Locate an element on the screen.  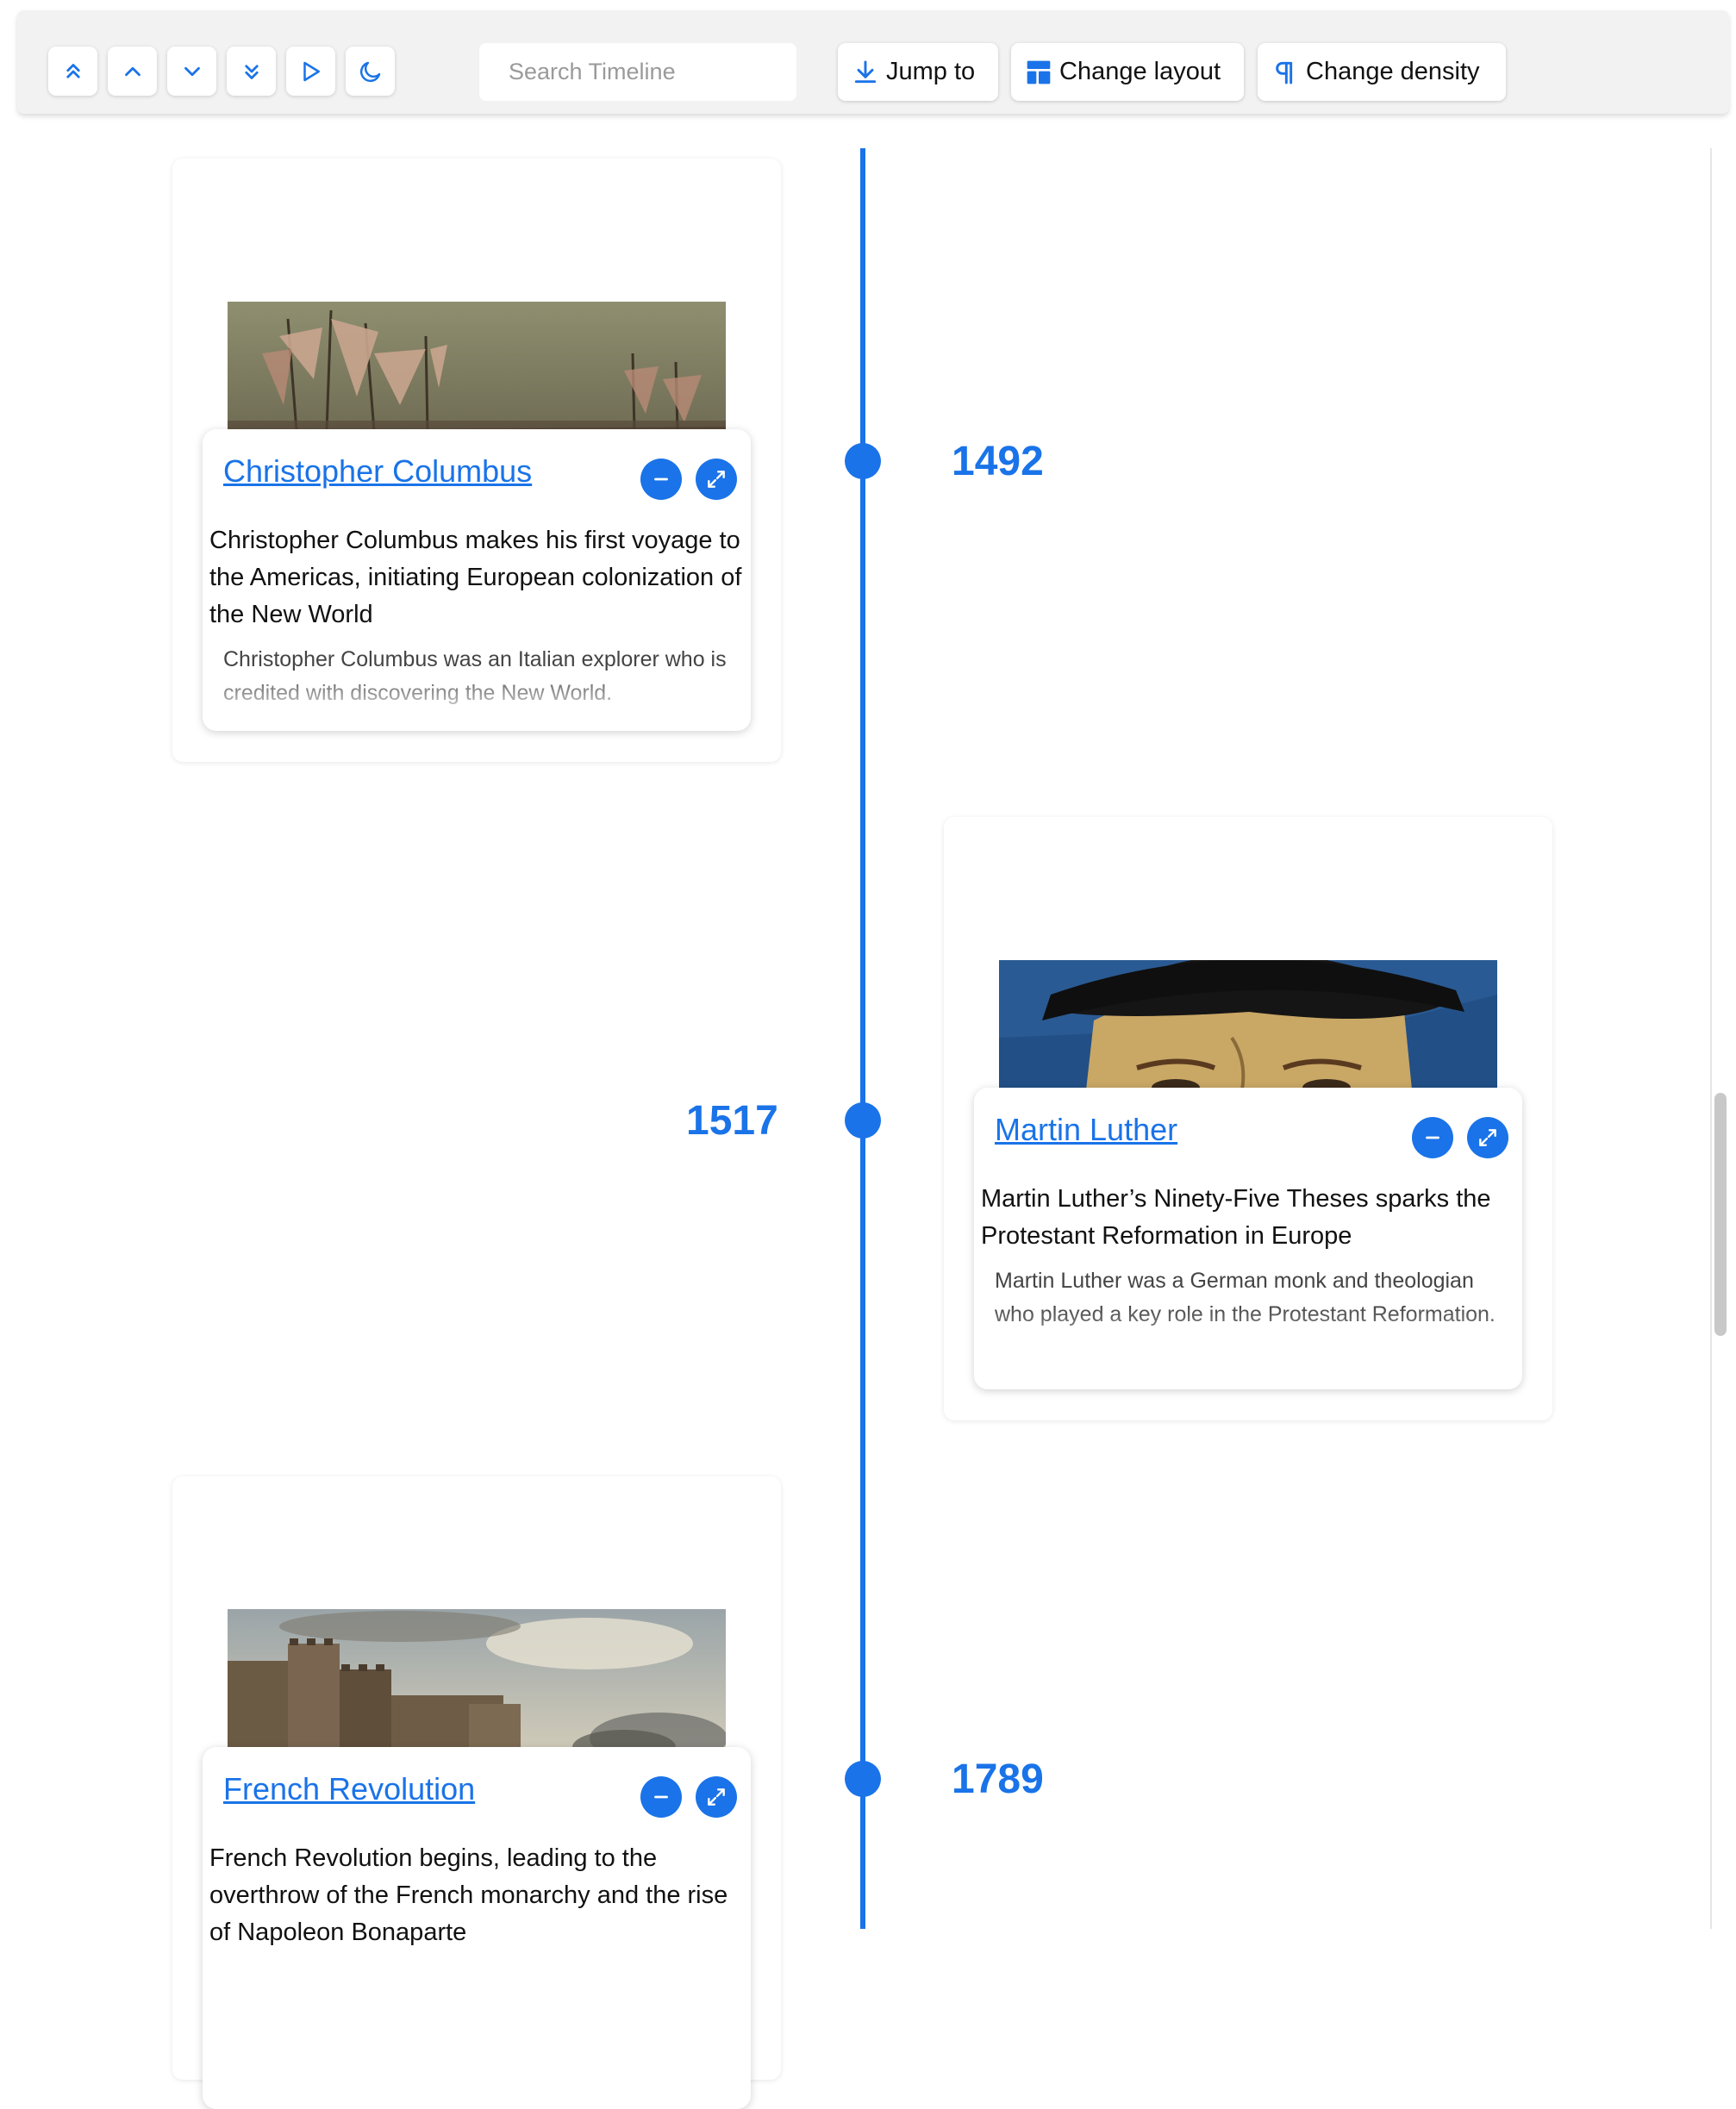
chevron-down-icon is located at coordinates (192, 71).